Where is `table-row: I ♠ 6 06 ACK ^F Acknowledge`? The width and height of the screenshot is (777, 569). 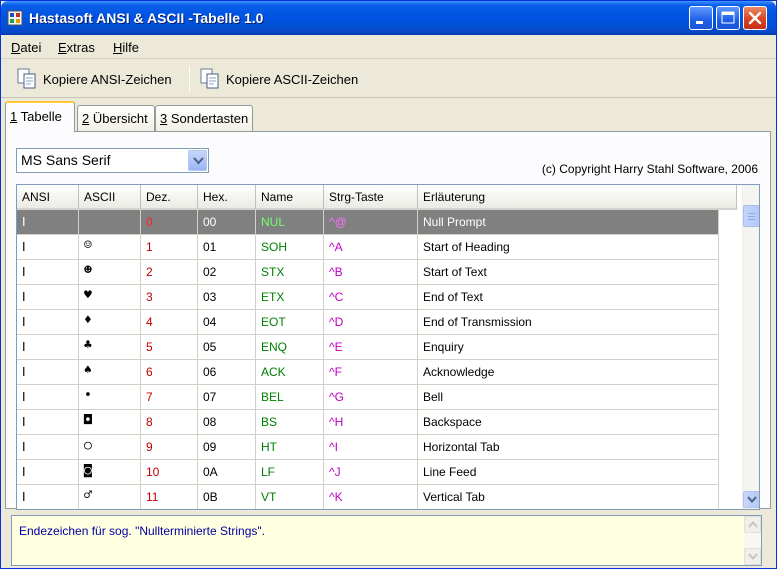
table-row: I ♠ 6 06 ACK ^F Acknowledge is located at coordinates (368, 372).